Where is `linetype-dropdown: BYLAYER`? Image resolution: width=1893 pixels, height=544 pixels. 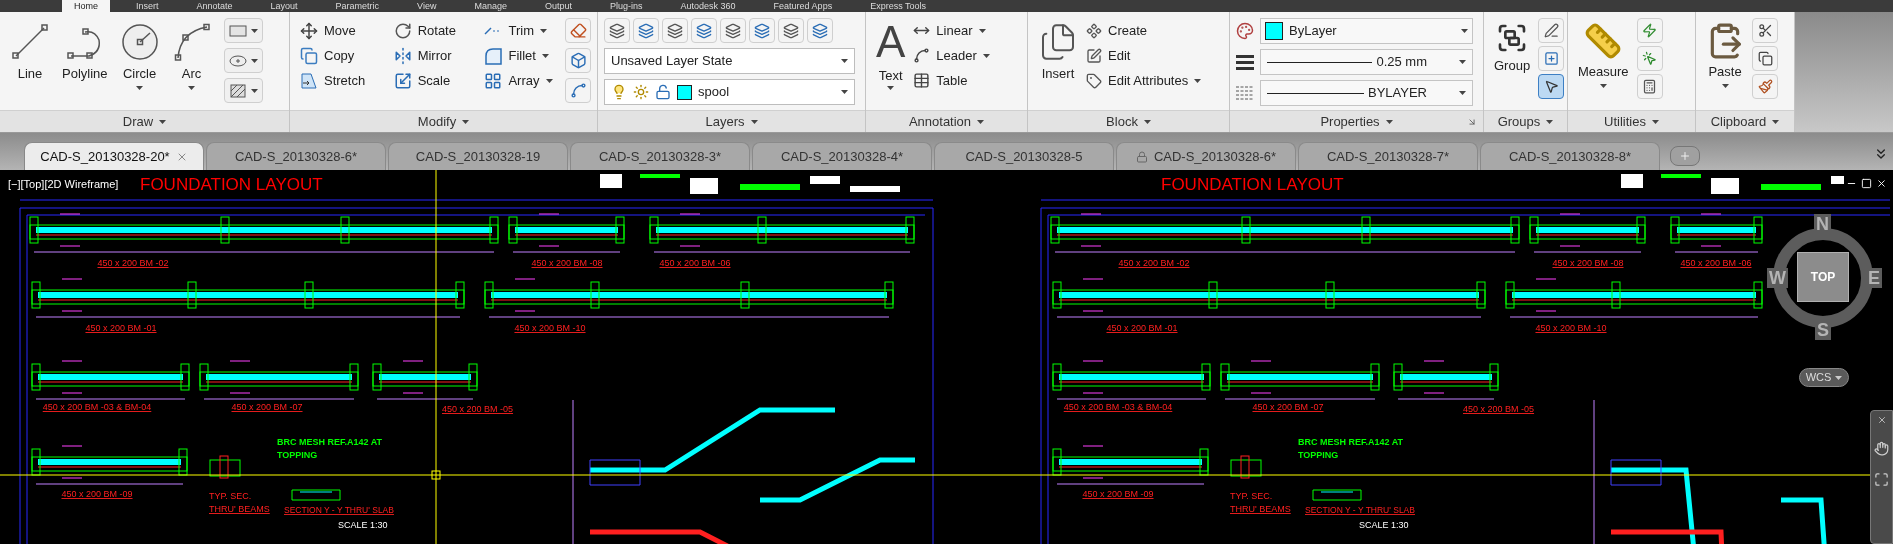 linetype-dropdown: BYLAYER is located at coordinates (1366, 93).